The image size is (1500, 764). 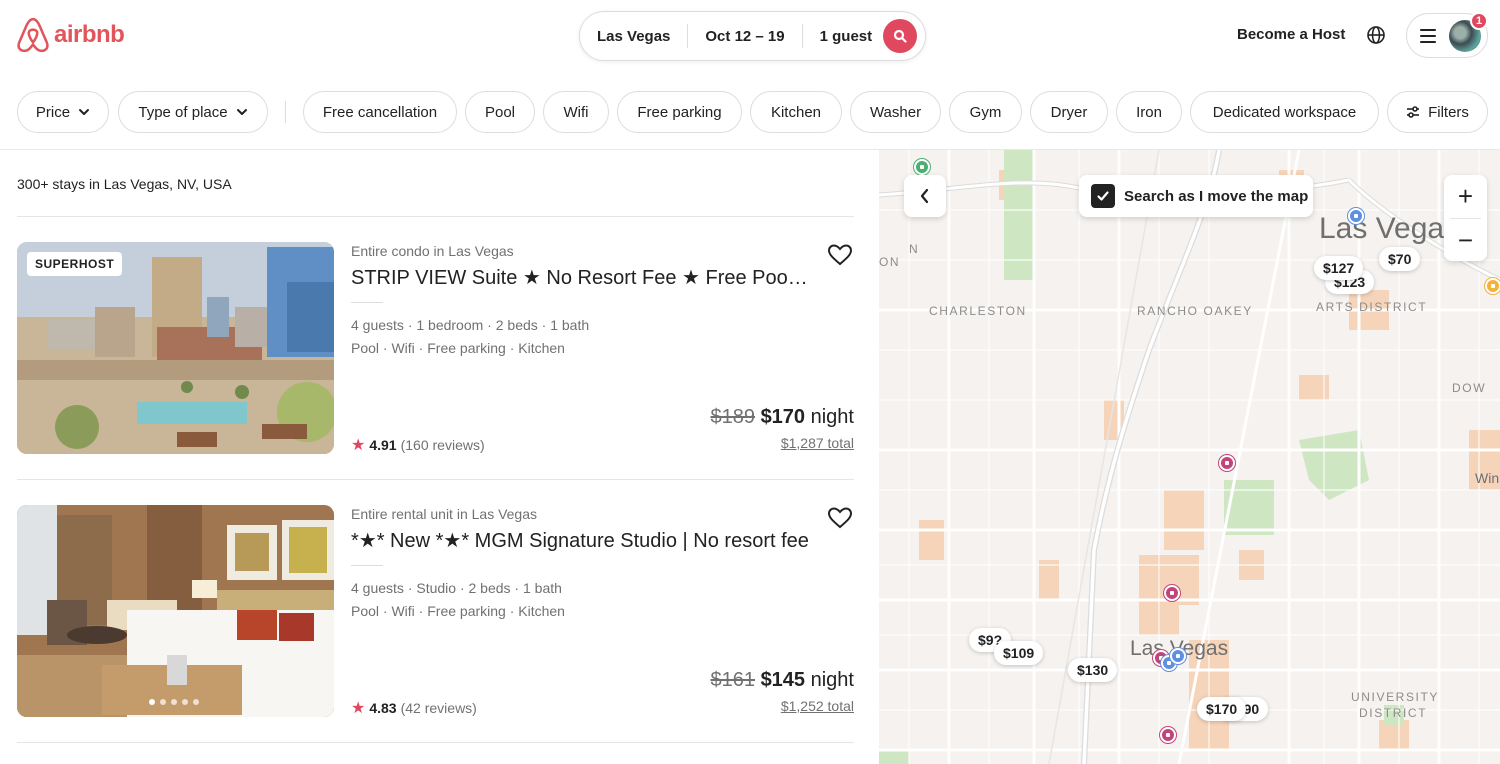 I want to click on map-price-pin: $109, so click(x=1019, y=653).